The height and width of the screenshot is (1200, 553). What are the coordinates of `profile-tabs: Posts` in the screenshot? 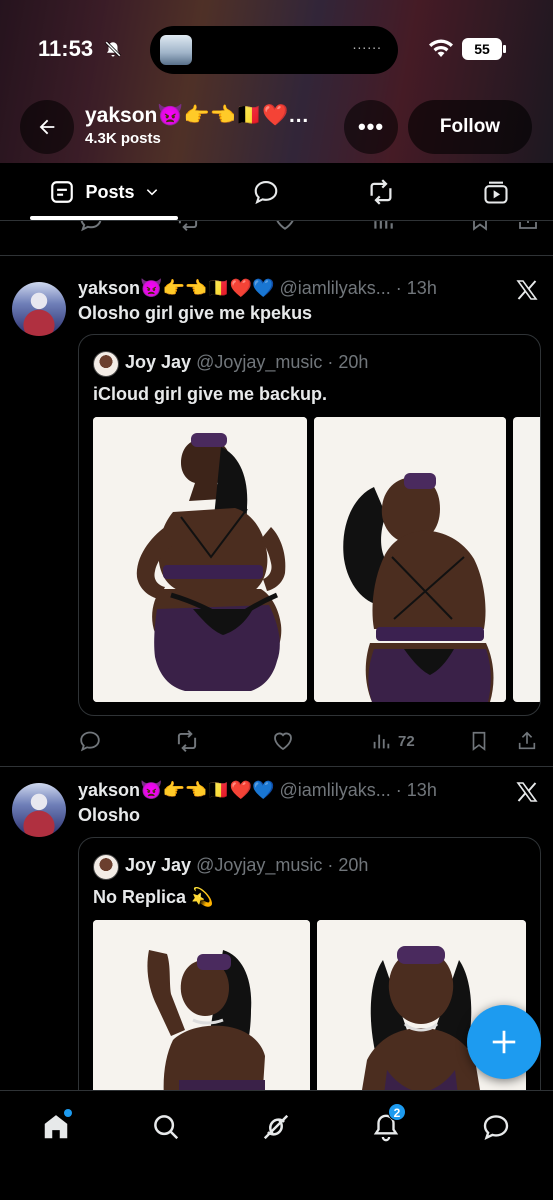 It's located at (276, 192).